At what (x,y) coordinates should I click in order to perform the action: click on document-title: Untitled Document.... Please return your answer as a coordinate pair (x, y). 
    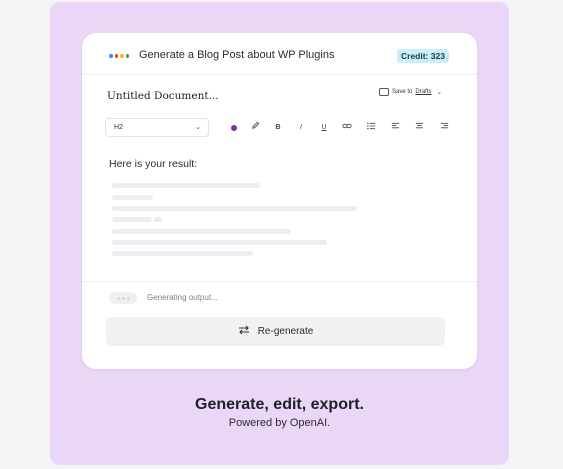
    Looking at the image, I should click on (163, 96).